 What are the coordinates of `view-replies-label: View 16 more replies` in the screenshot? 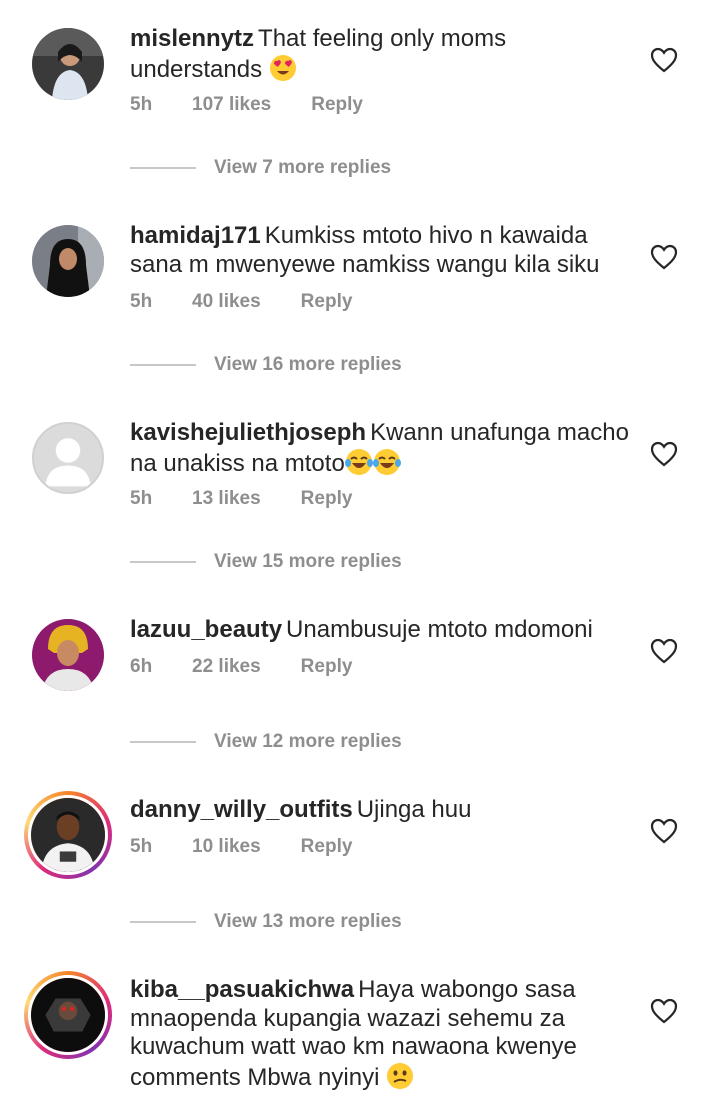 It's located at (308, 365).